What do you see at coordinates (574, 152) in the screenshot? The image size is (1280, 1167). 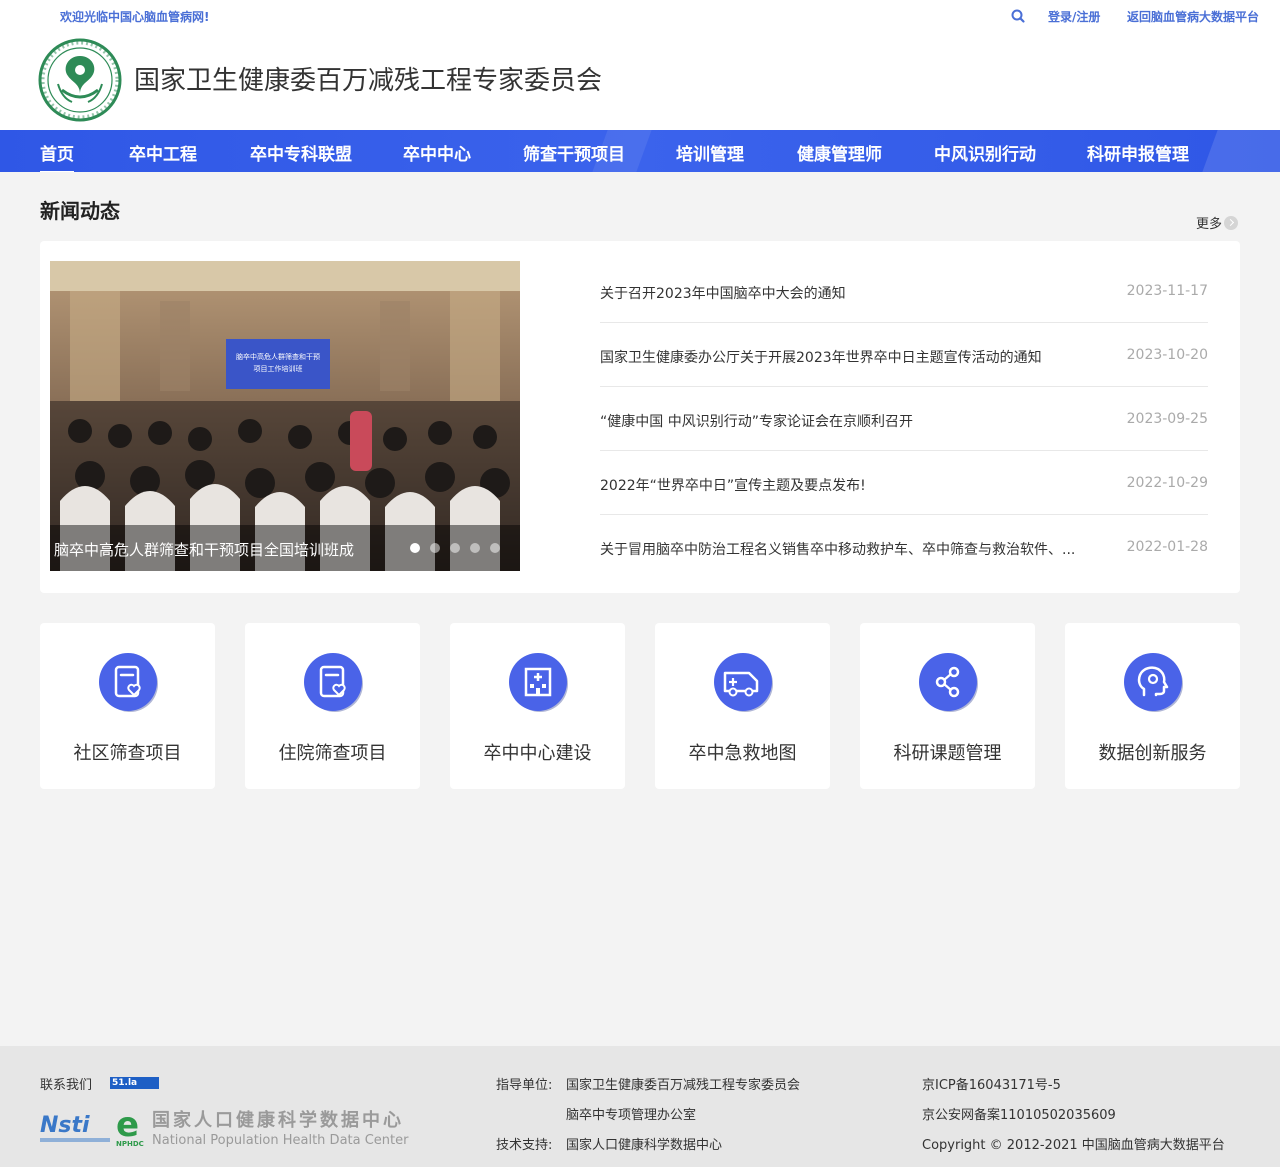 I see `nav-item-screening: 筛查干预项目` at bounding box center [574, 152].